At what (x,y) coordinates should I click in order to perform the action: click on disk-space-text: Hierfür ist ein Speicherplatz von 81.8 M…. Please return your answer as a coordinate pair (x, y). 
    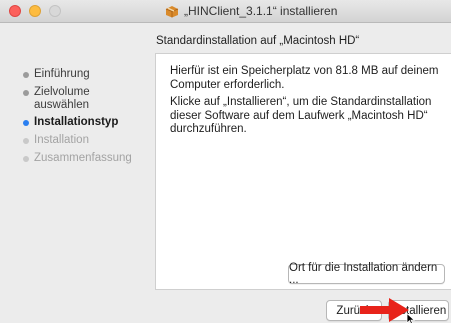
    Looking at the image, I should click on (304, 78).